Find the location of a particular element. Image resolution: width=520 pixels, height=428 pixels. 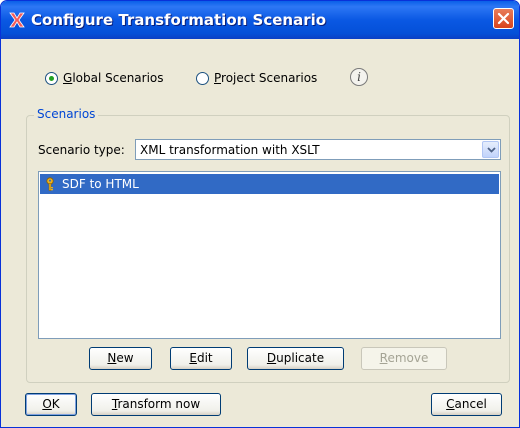

project-scenarios-label: Project Scenarios is located at coordinates (266, 78).